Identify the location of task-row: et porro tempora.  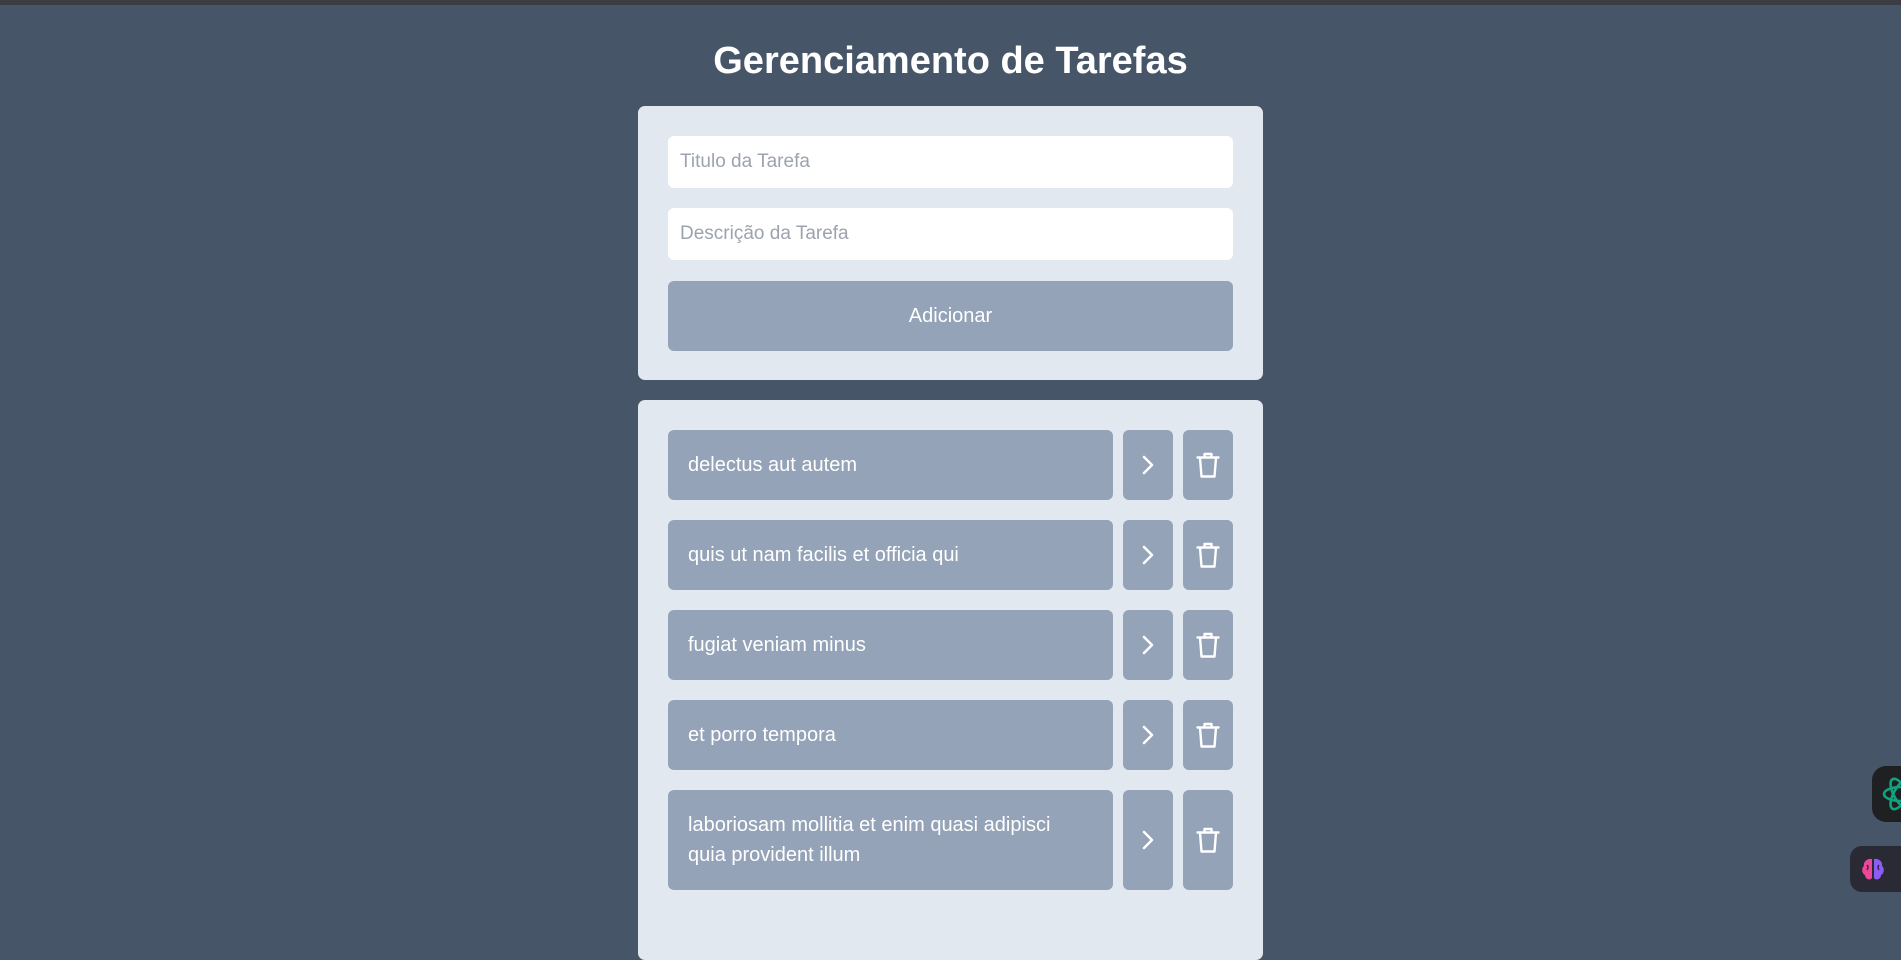
(950, 735).